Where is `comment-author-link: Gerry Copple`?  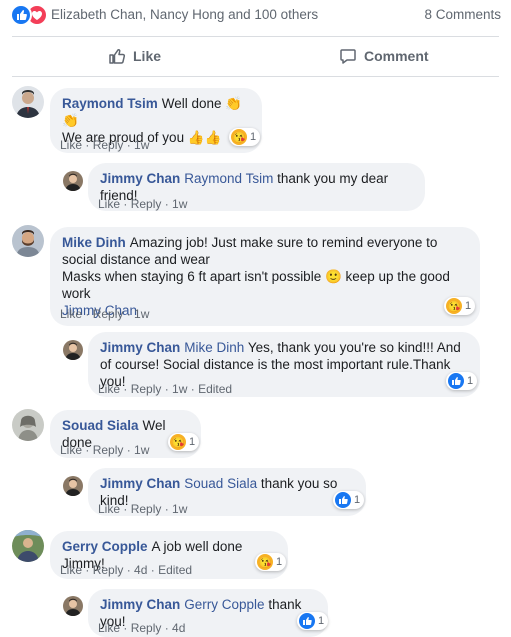
comment-author-link: Gerry Copple is located at coordinates (105, 546).